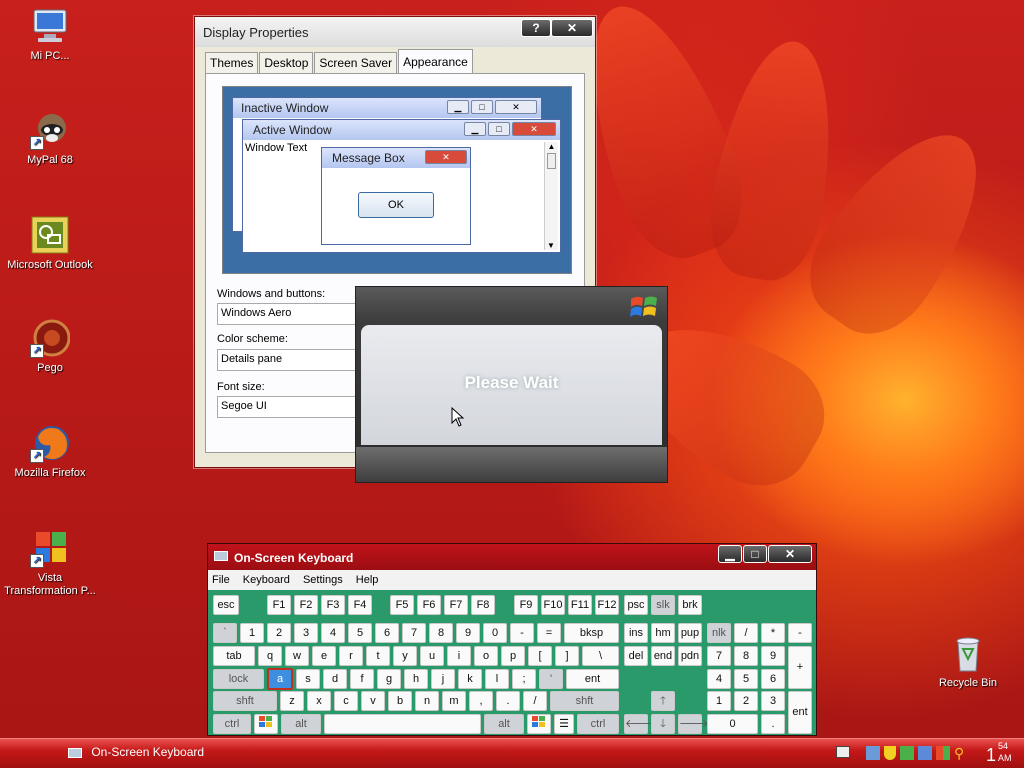 The width and height of the screenshot is (1024, 768). What do you see at coordinates (367, 580) in the screenshot?
I see `menu-help: Help` at bounding box center [367, 580].